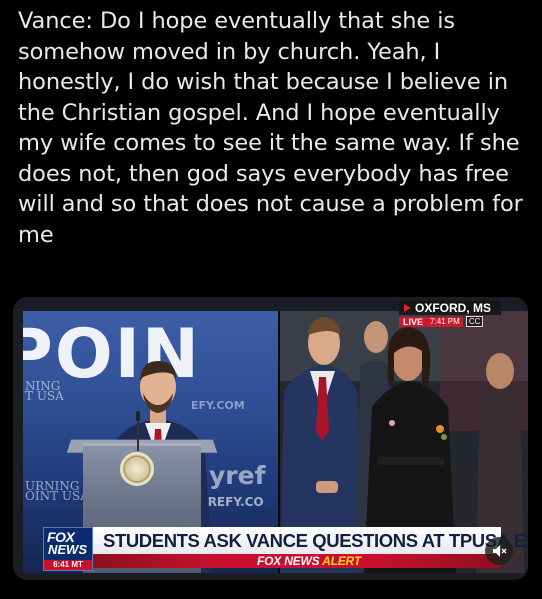 This screenshot has height=599, width=542. I want to click on alert-word: ALERT, so click(341, 561).